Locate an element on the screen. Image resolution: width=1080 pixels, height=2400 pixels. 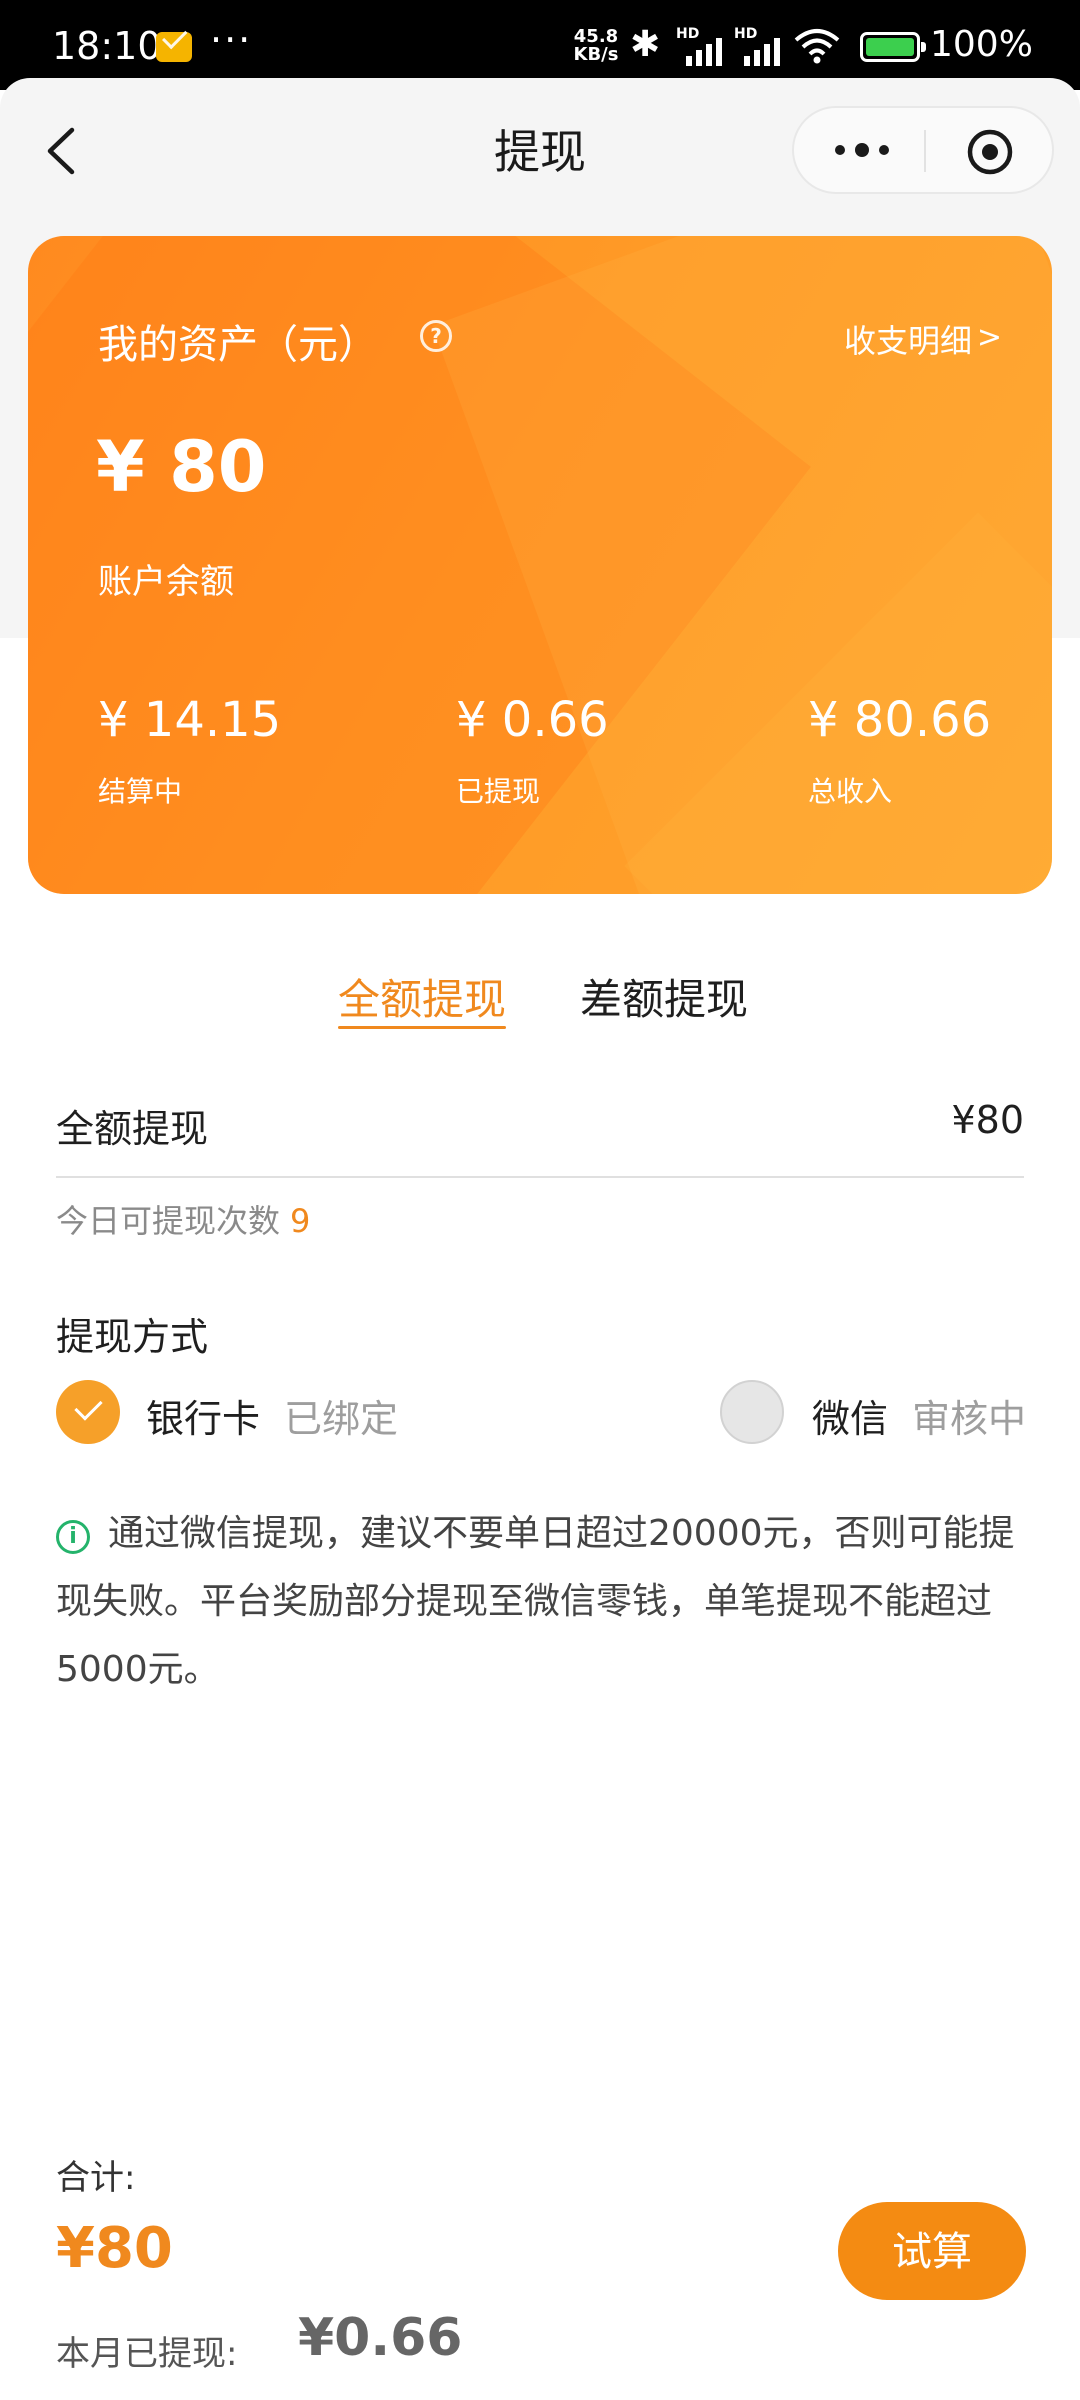
total-label: 合计: is located at coordinates (96, 2178).